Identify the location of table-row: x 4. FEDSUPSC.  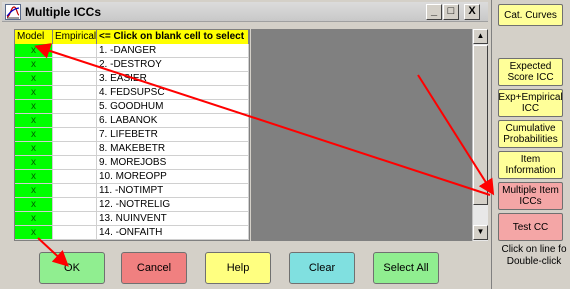
(132, 93).